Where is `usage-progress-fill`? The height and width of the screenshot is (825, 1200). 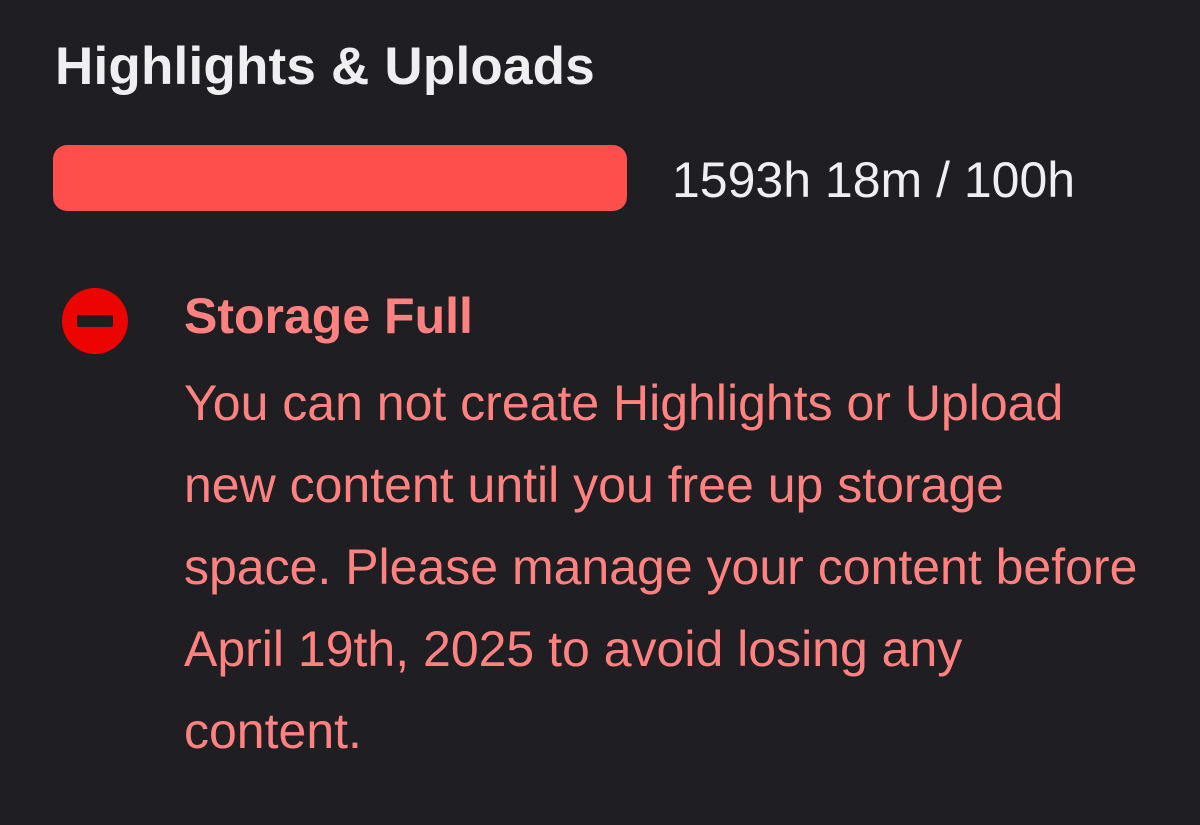
usage-progress-fill is located at coordinates (340, 178).